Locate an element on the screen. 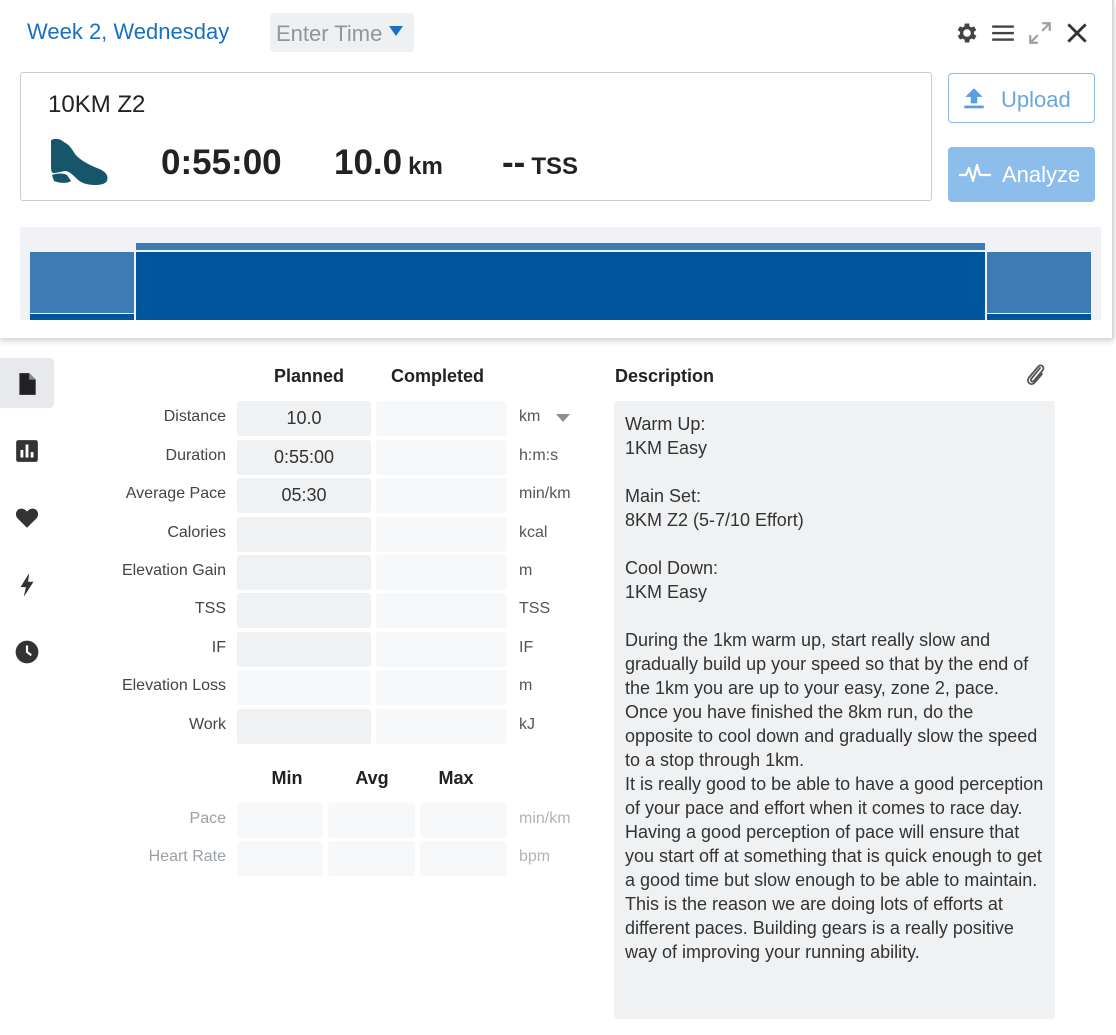 This screenshot has width=1116, height=1035. planned-duration: 0:55:00 is located at coordinates (221, 162).